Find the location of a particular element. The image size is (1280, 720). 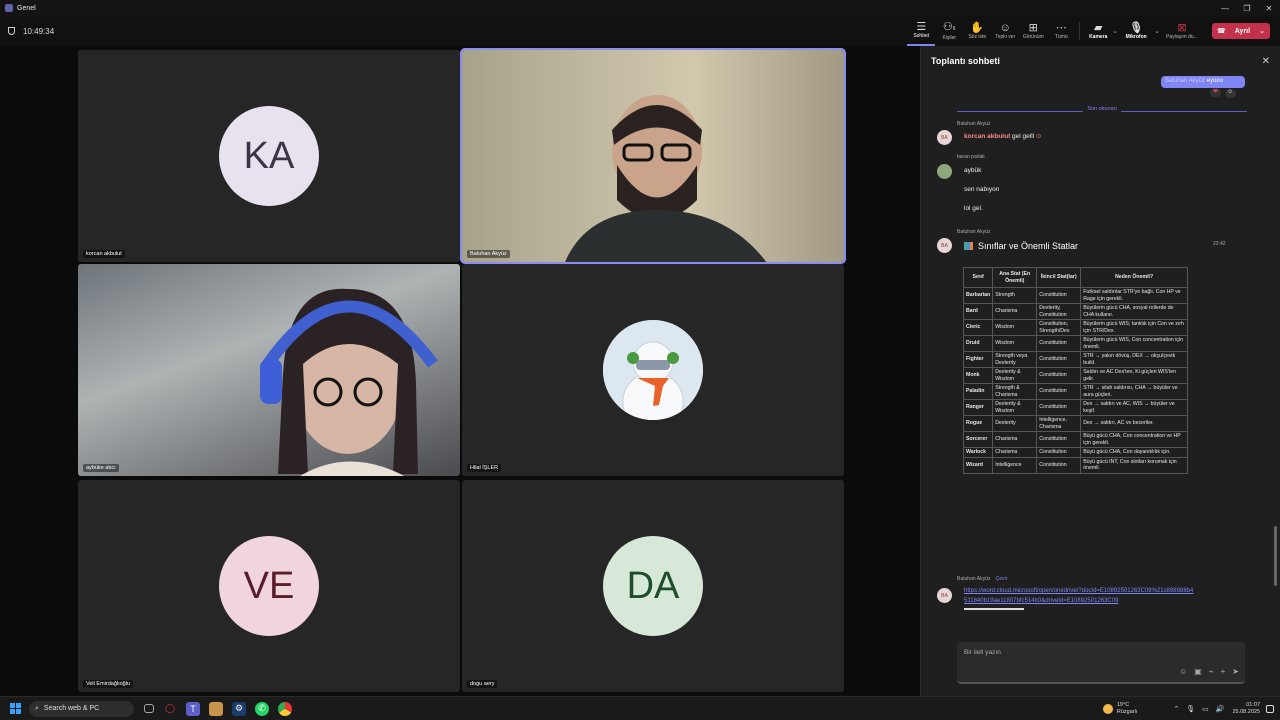

chat-message: baran parlak aybük sen nabıyon lol gel. is located at coordinates (1087, 183).